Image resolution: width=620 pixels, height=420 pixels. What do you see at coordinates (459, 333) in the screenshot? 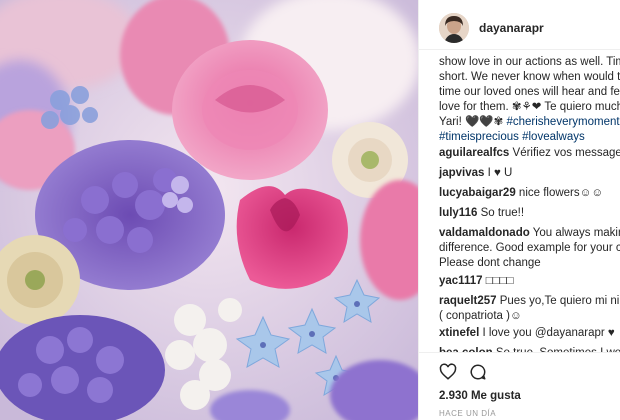
I see `comment-username: xtinefel` at bounding box center [459, 333].